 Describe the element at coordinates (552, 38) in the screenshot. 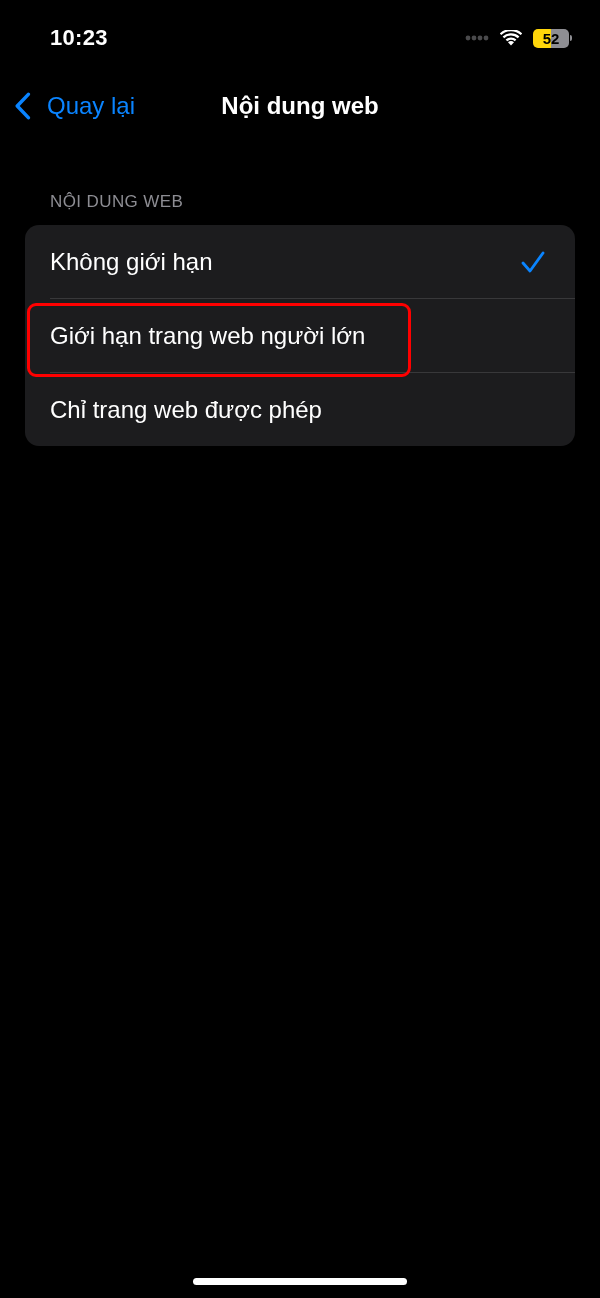

I see `battery-indicator: 52` at that location.